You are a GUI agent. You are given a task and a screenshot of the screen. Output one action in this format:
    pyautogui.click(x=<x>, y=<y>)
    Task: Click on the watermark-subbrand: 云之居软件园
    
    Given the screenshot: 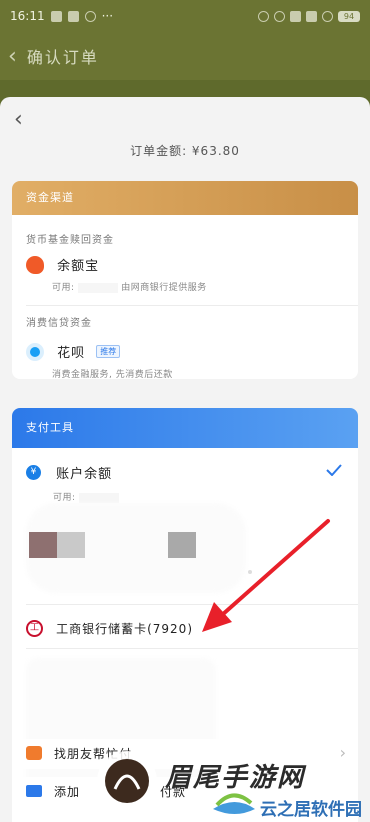 What is the action you would take?
    pyautogui.click(x=311, y=810)
    